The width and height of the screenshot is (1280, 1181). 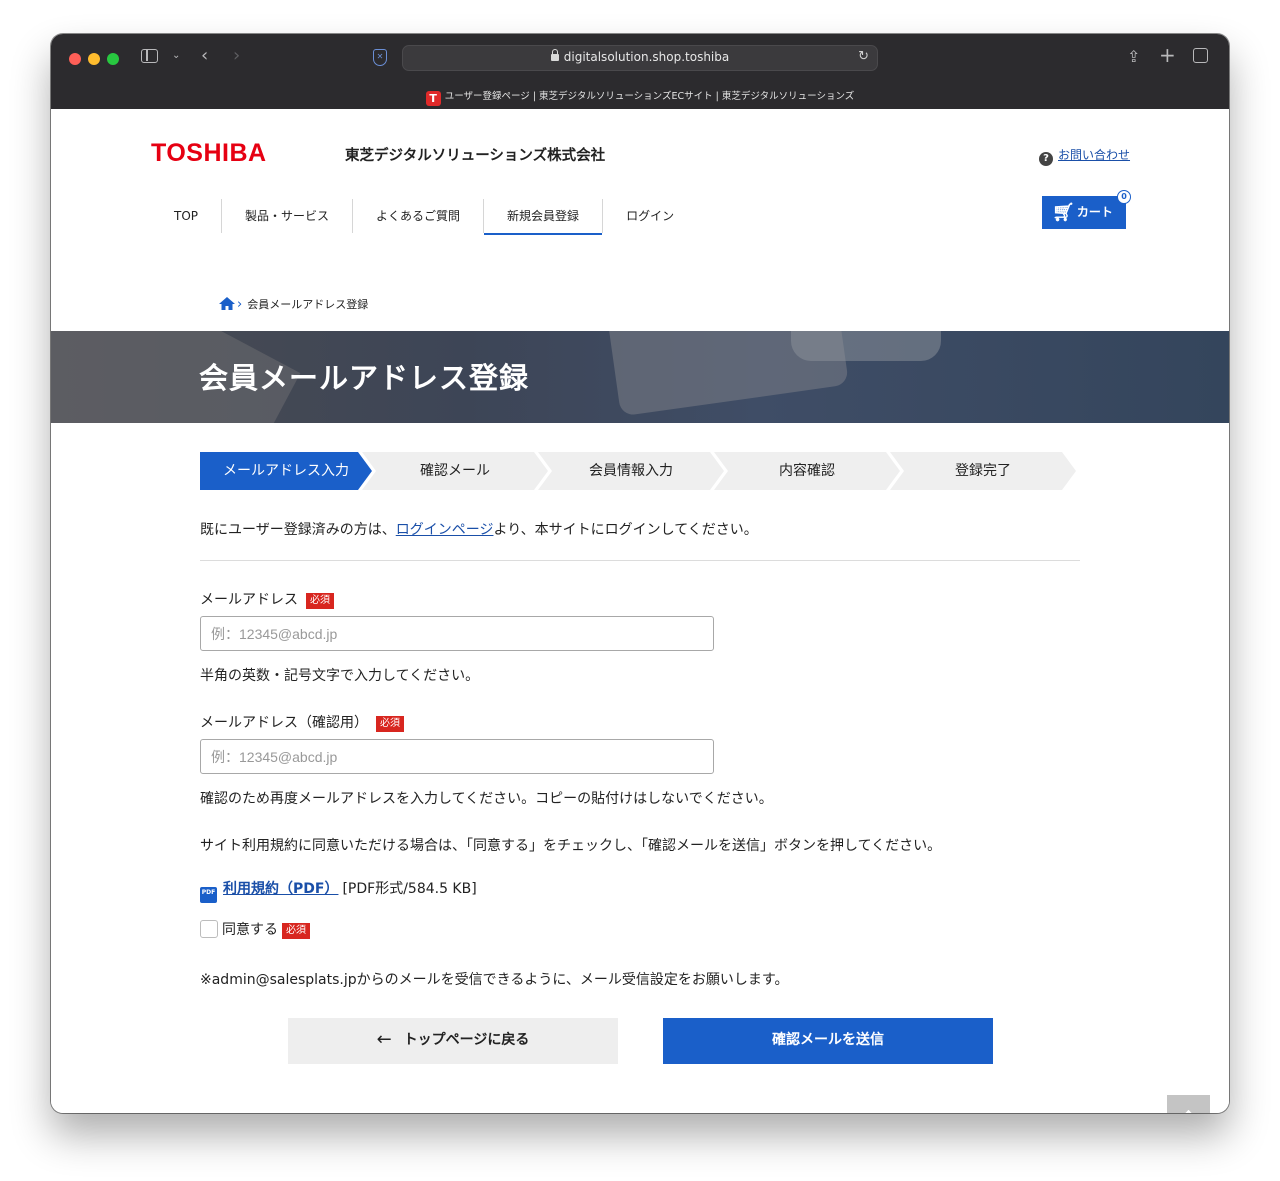 What do you see at coordinates (409, 889) in the screenshot?
I see `terms-file-meta: [PDF形式/584.5 KB]` at bounding box center [409, 889].